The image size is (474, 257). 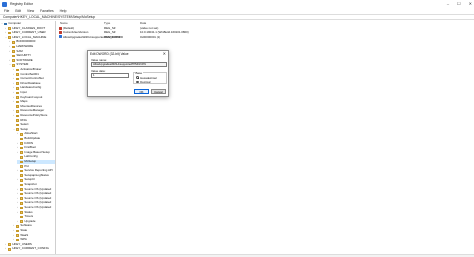 What do you see at coordinates (5, 24) in the screenshot?
I see `computer-icon` at bounding box center [5, 24].